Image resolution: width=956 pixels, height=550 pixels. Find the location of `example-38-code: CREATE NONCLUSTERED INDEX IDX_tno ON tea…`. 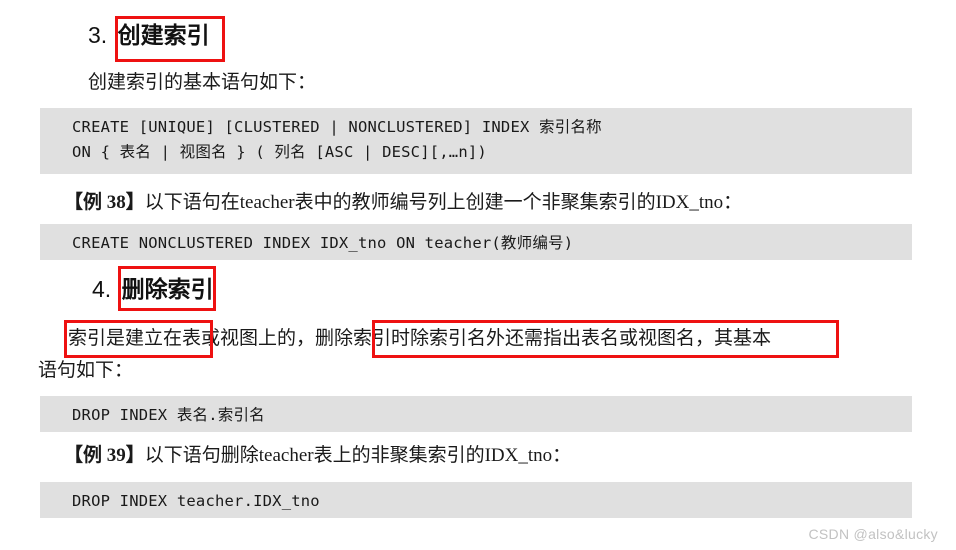

example-38-code: CREATE NONCLUSTERED INDEX IDX_tno ON tea… is located at coordinates (476, 242).